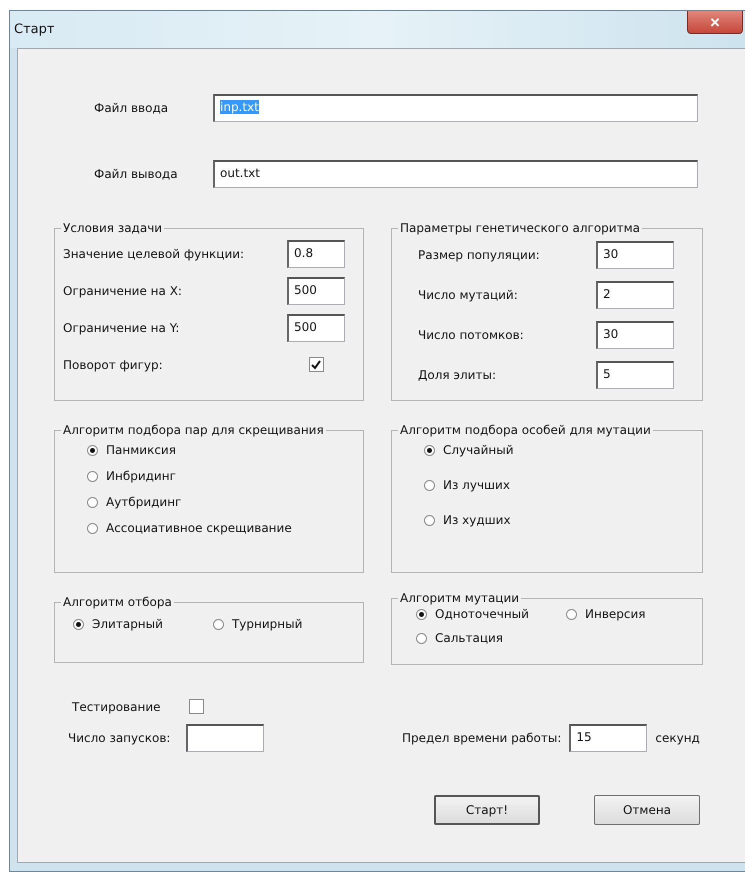 Image resolution: width=745 pixels, height=883 pixels. Describe the element at coordinates (635, 375) in the screenshot. I see `text-field: 5` at that location.